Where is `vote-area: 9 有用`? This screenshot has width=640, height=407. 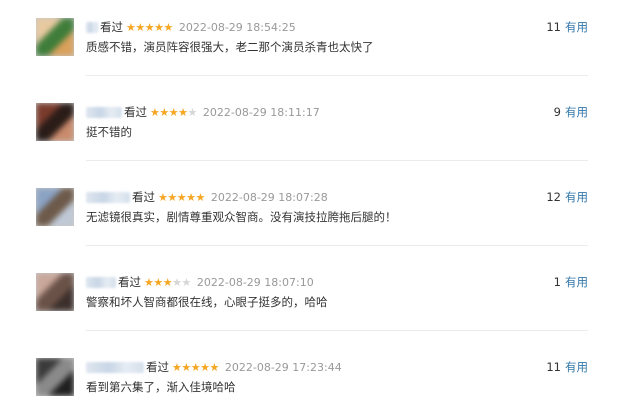 vote-area: 9 有用 is located at coordinates (571, 112).